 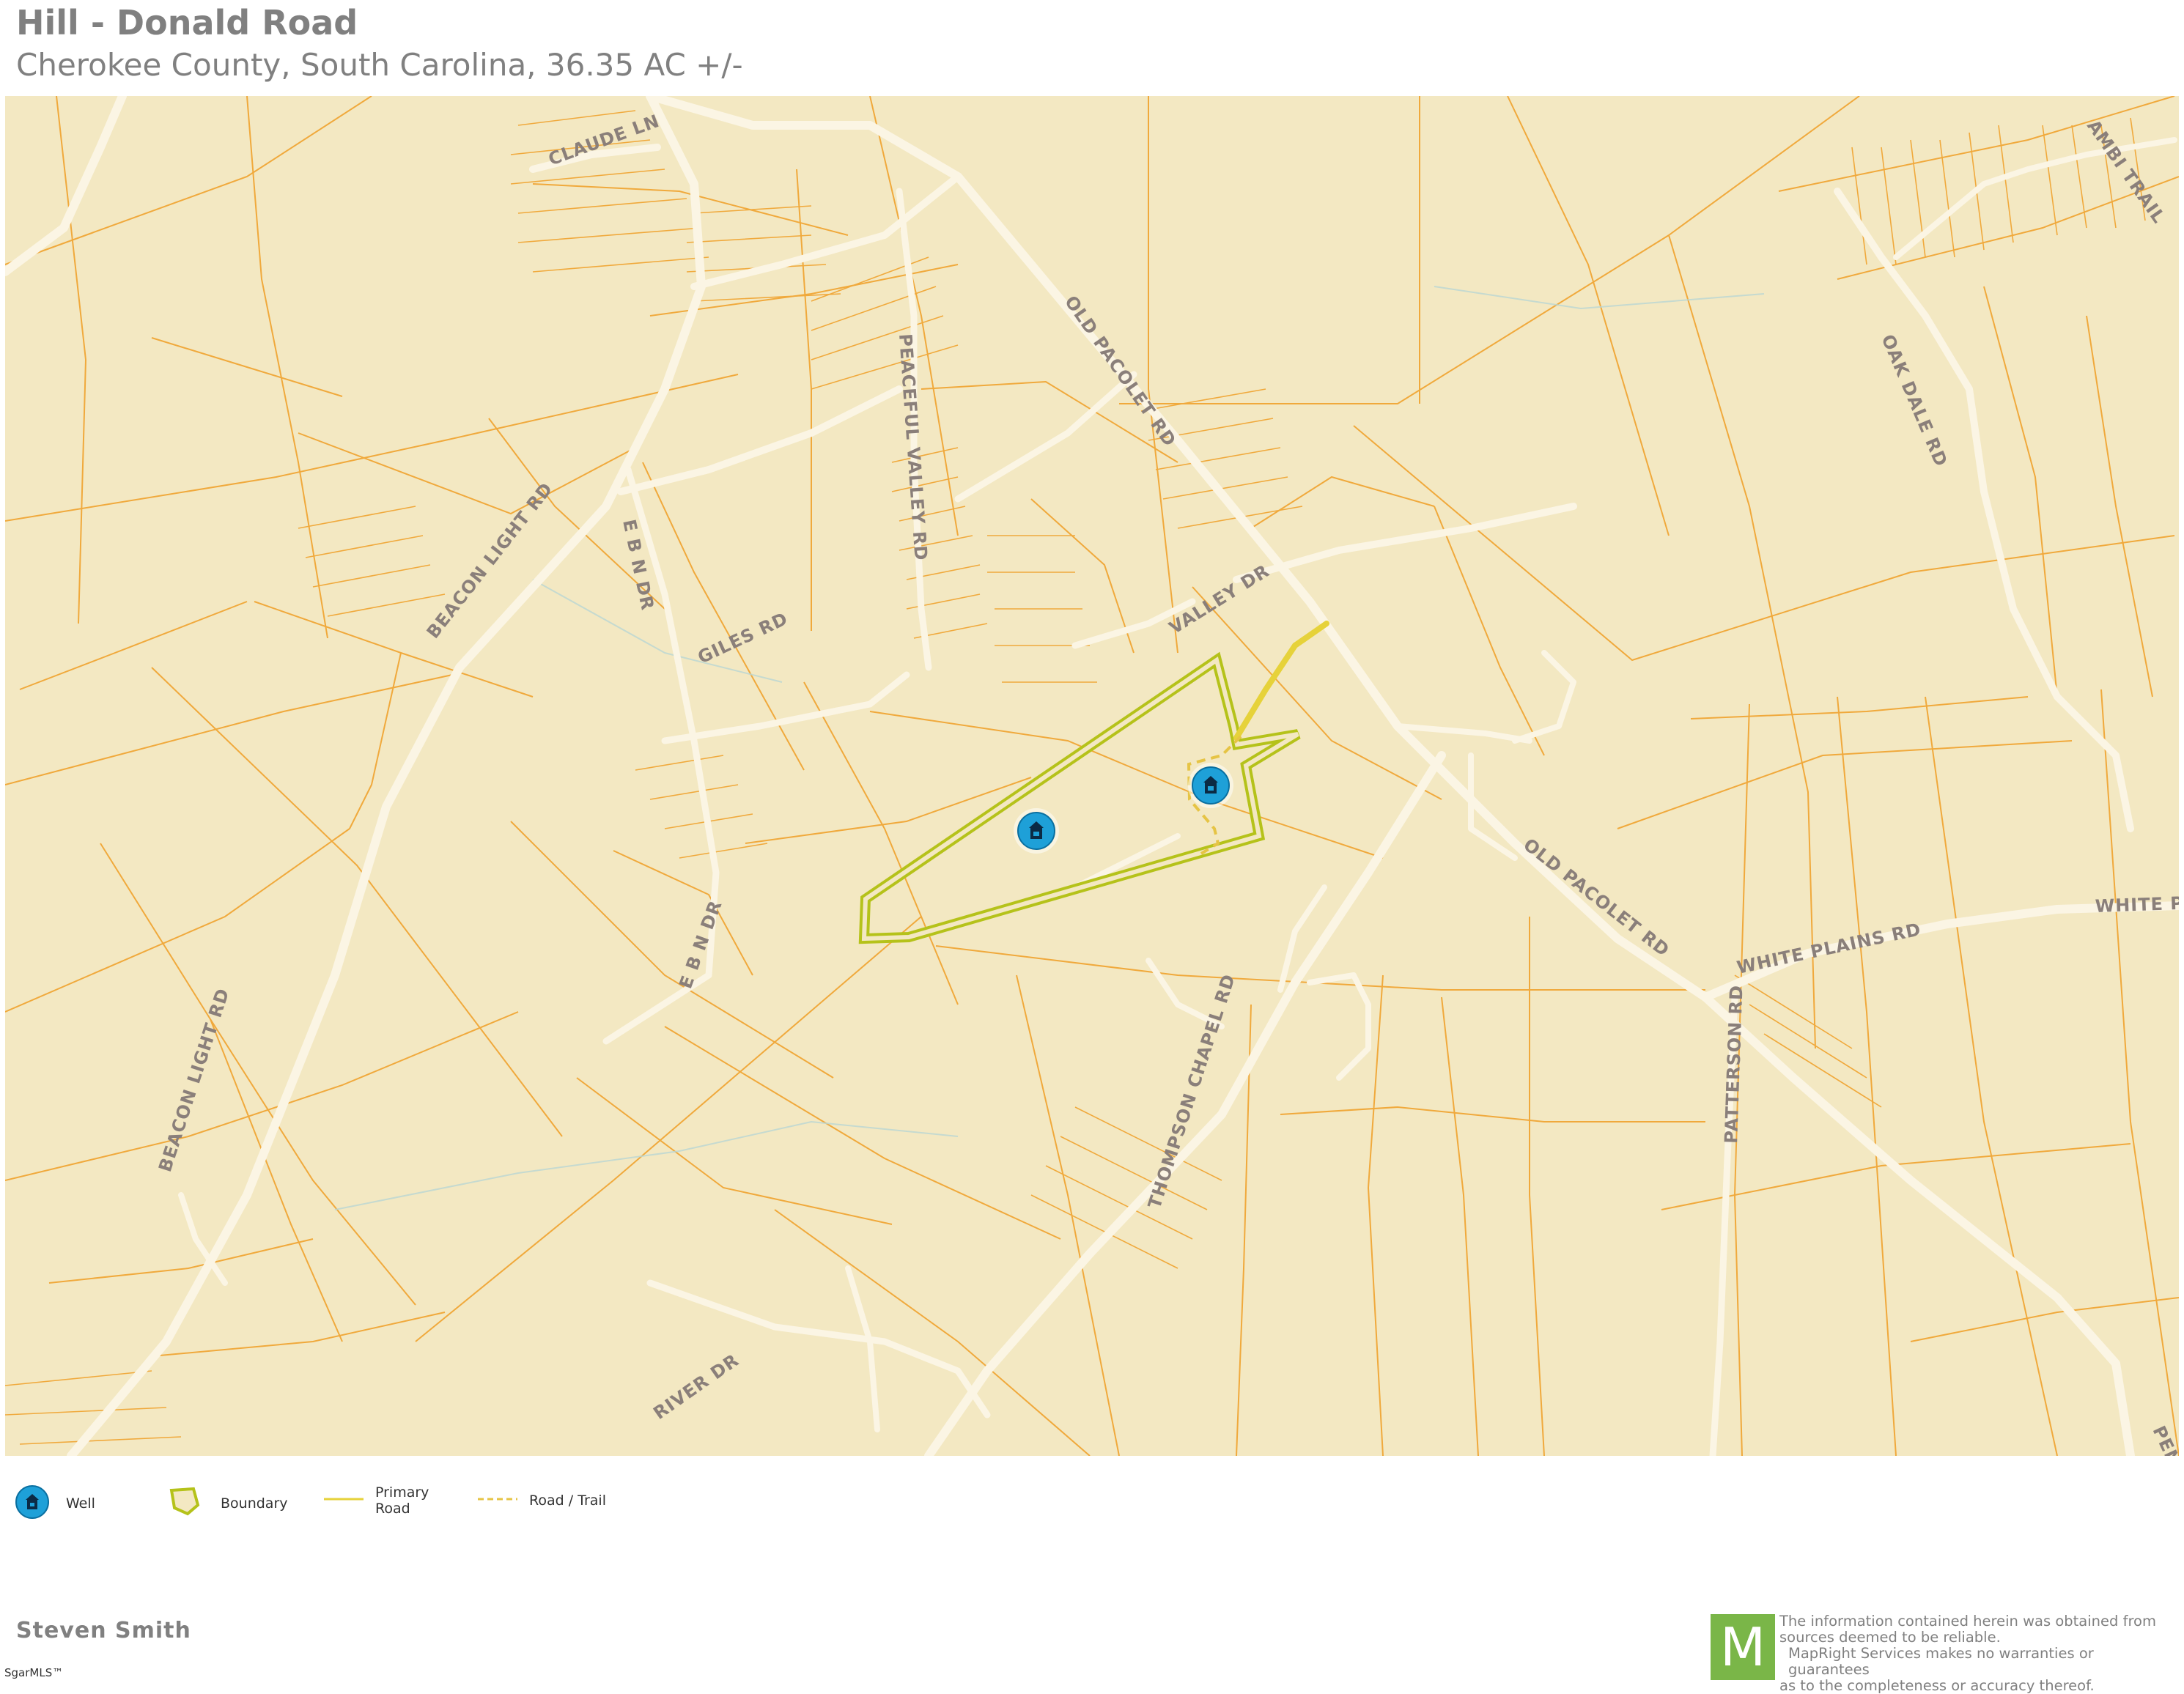 What do you see at coordinates (567, 1501) in the screenshot?
I see `legend-label: Road / Trail` at bounding box center [567, 1501].